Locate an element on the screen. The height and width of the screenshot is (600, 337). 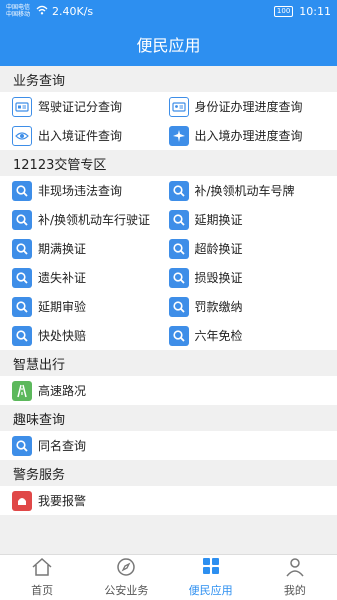
page-title: 便民应用 is located at coordinates (168, 45).